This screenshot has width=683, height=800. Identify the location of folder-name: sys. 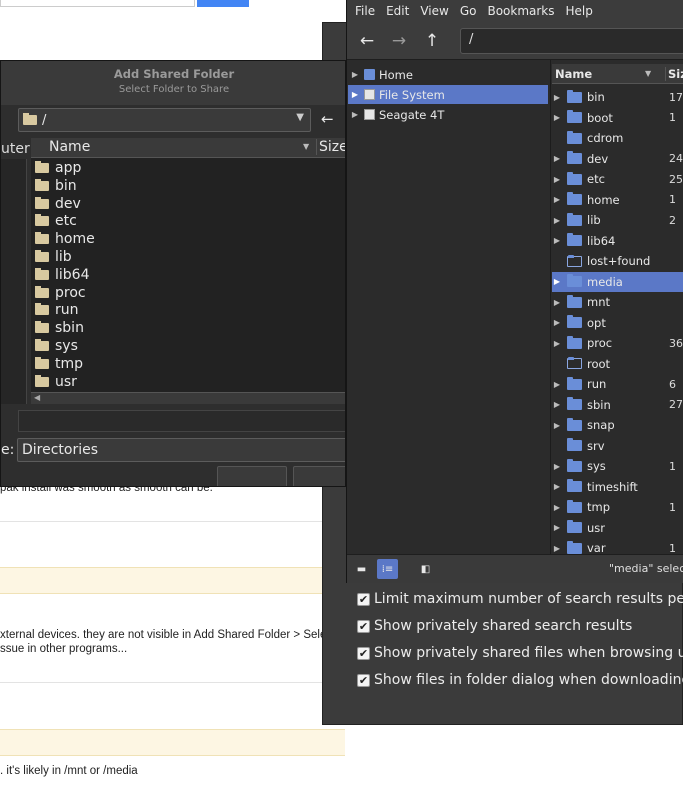
(66, 346).